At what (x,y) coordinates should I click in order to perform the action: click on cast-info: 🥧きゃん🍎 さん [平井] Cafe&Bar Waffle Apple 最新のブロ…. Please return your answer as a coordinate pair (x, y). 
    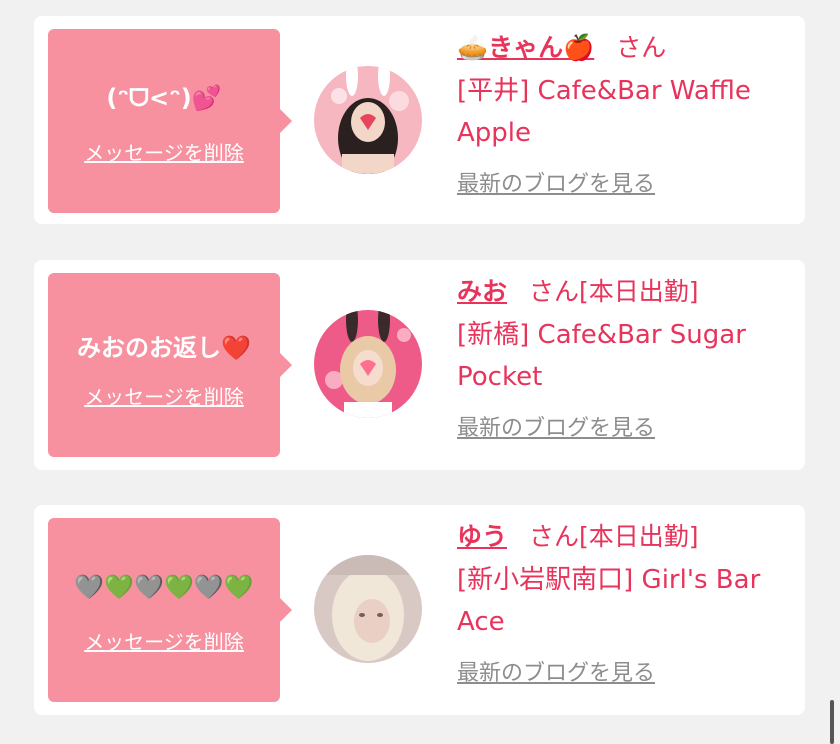
    Looking at the image, I should click on (627, 113).